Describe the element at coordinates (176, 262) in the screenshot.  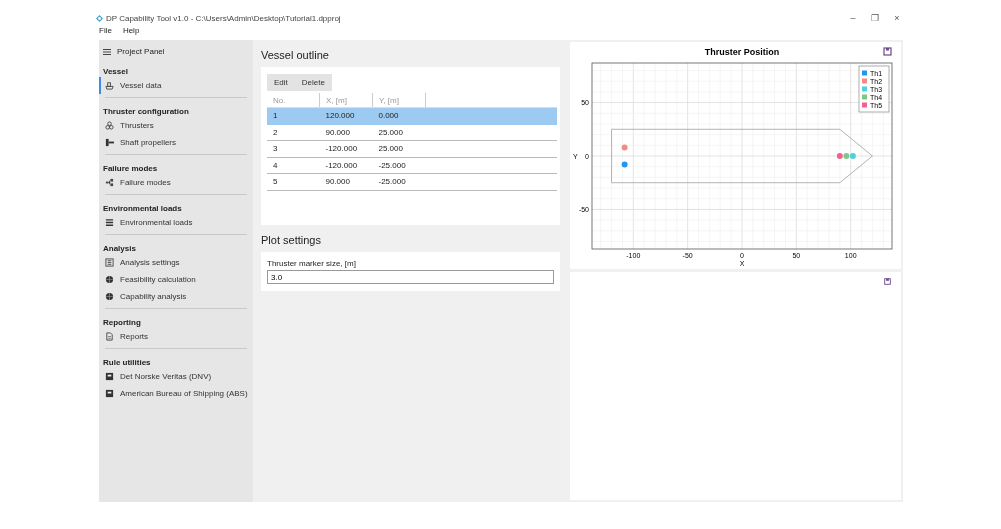
I see `sidebar-item: Analysis settings` at that location.